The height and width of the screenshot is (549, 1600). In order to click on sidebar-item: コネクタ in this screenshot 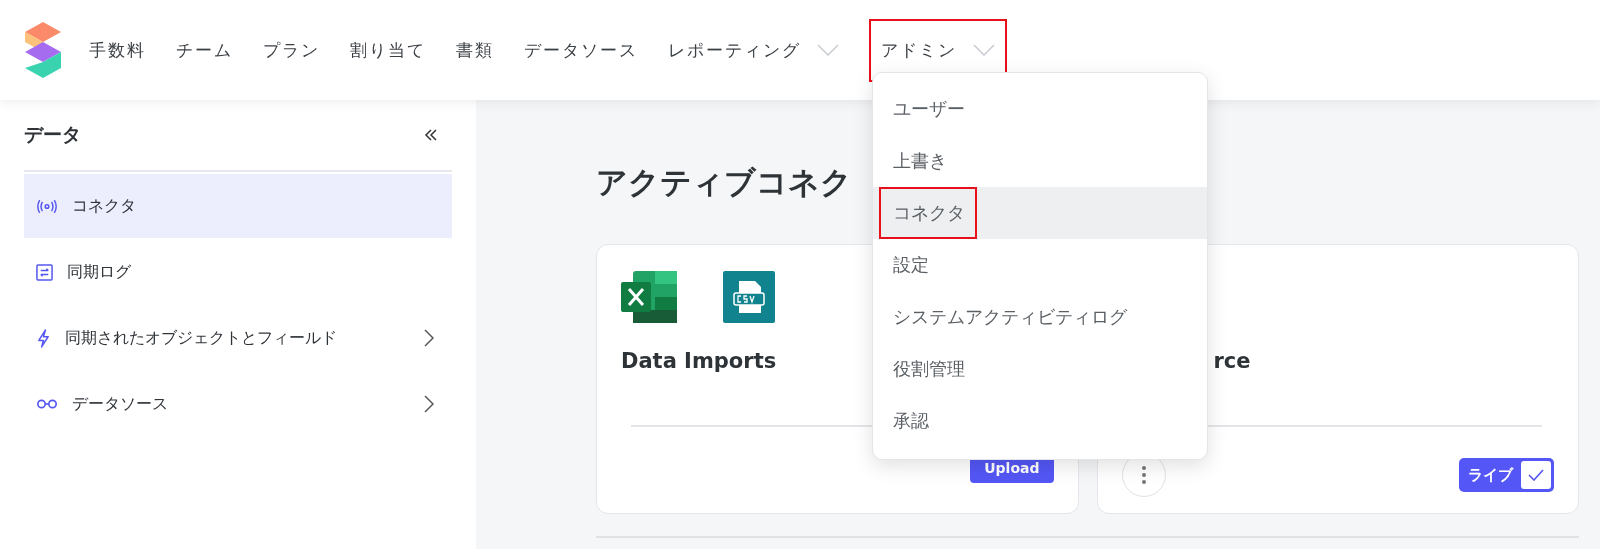, I will do `click(238, 206)`.